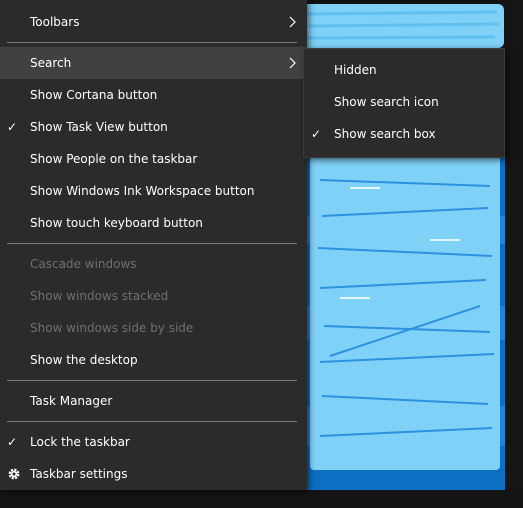 This screenshot has height=508, width=523. Describe the element at coordinates (153, 474) in the screenshot. I see `menu-item-taskbar-settings: Taskbar settings` at that location.